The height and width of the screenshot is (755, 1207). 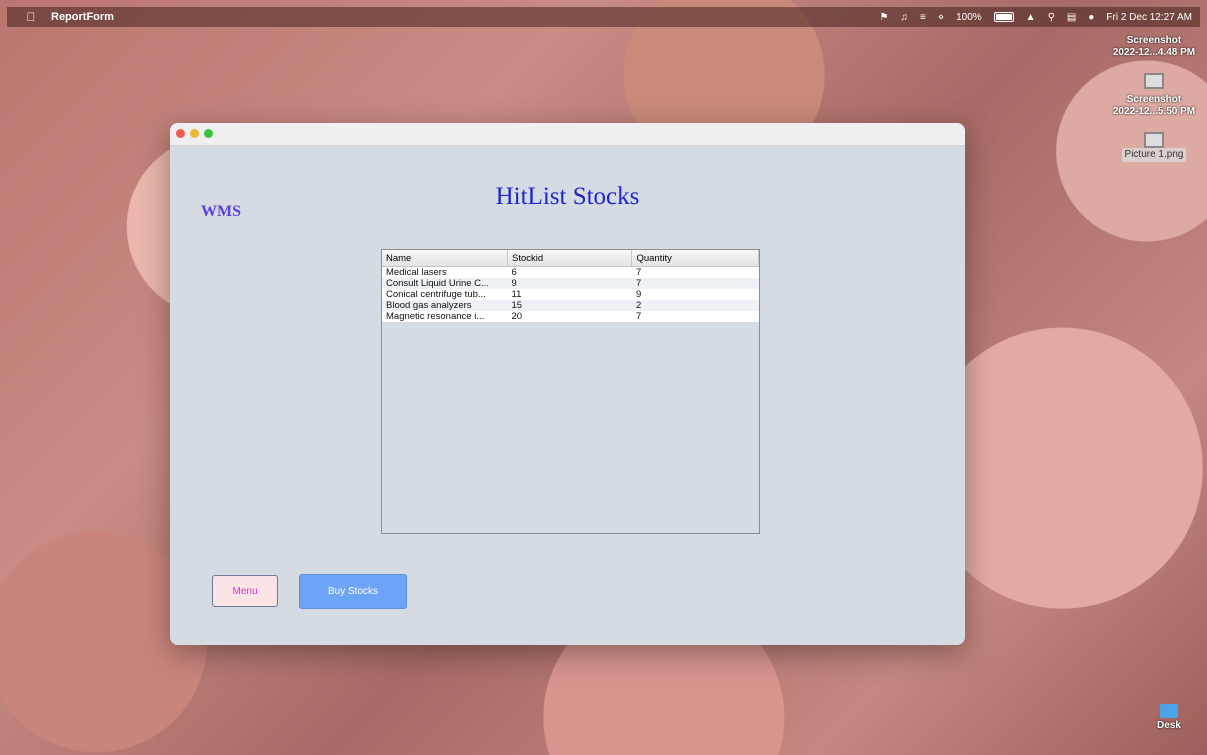 I want to click on table-row: Magnetic resonance i... 20 7, so click(x=570, y=316).